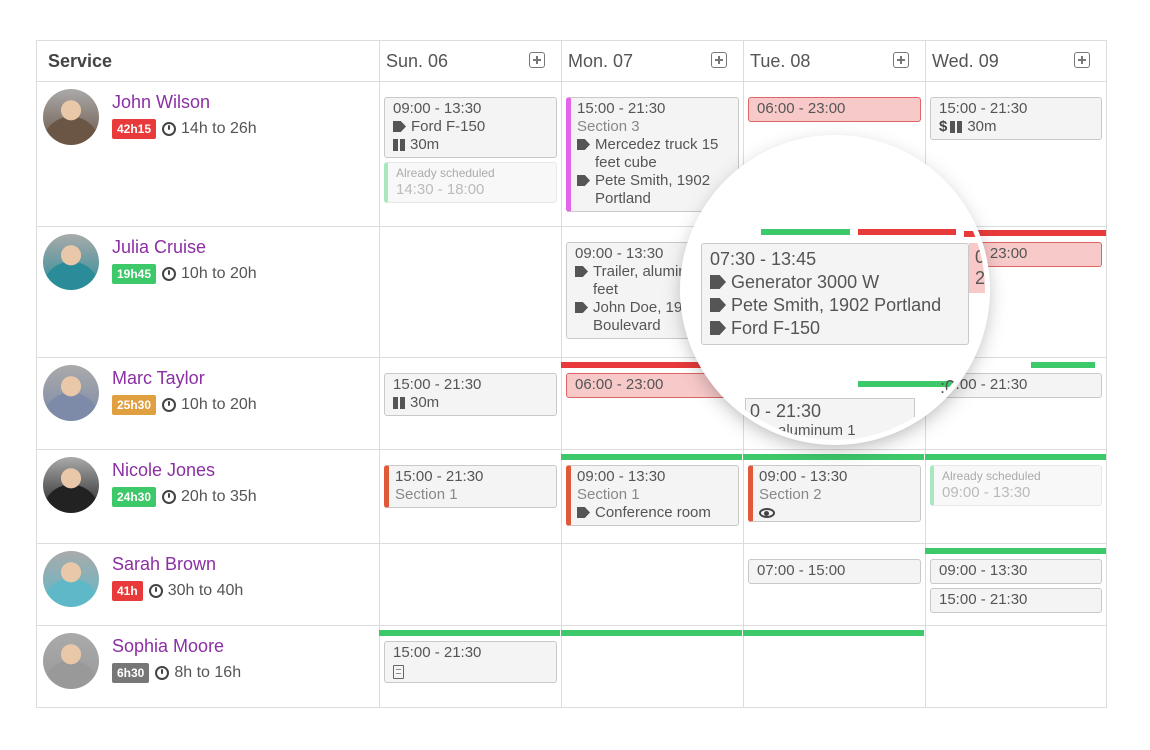 The image size is (1150, 750). Describe the element at coordinates (657, 153) in the screenshot. I see `shift-line-text: Mercedez truck 15 feet cube` at that location.